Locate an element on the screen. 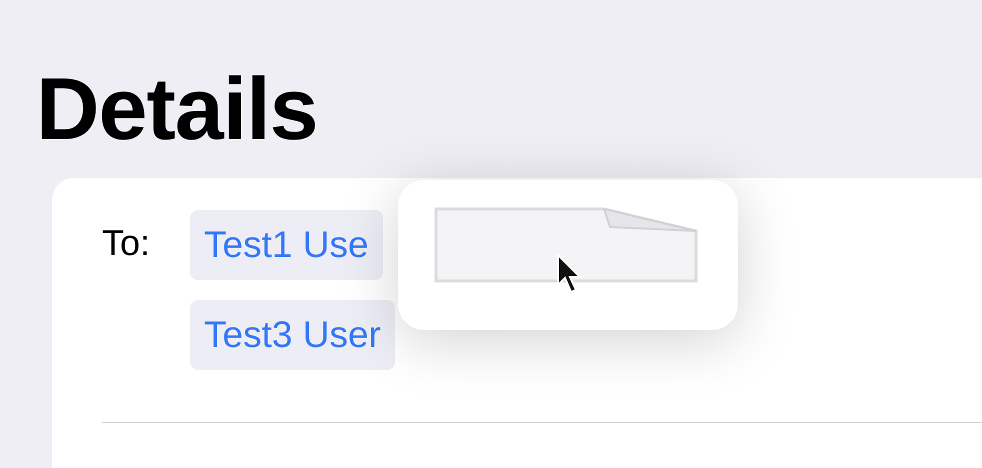  to-label: To: is located at coordinates (126, 243).